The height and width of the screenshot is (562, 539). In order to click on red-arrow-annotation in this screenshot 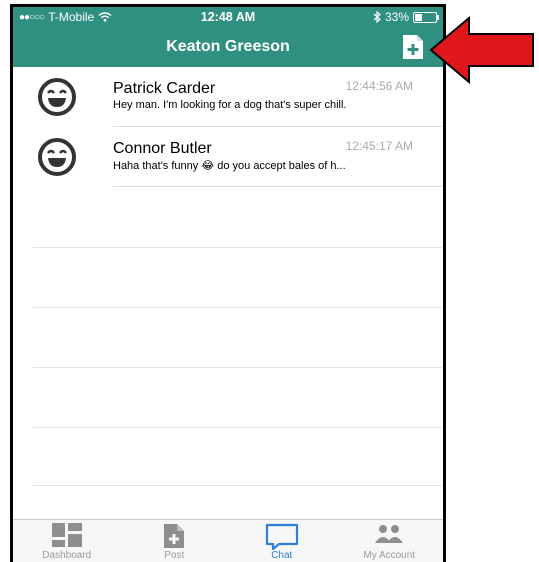, I will do `click(481, 50)`.